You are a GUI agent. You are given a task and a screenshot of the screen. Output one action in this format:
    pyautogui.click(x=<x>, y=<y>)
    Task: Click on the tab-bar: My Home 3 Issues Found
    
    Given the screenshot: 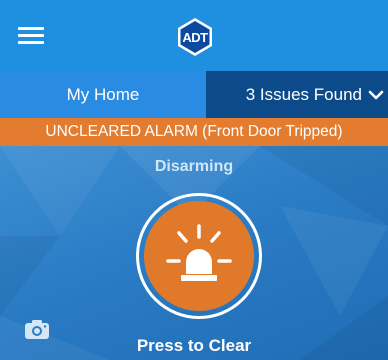 What is the action you would take?
    pyautogui.click(x=194, y=94)
    